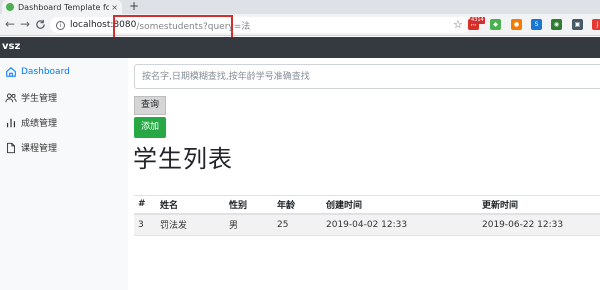  I want to click on cell-id: 3, so click(145, 224).